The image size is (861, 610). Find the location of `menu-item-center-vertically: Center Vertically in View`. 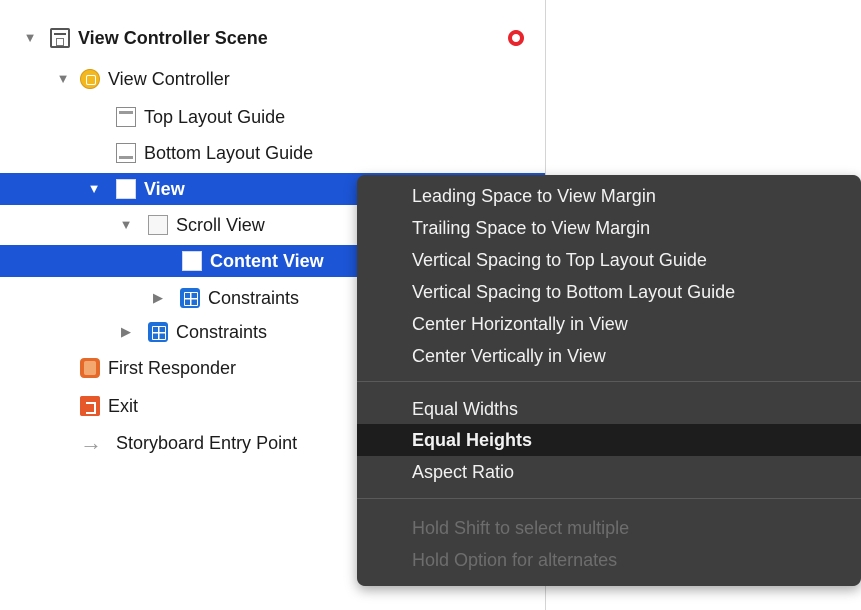

menu-item-center-vertically: Center Vertically in View is located at coordinates (609, 356).